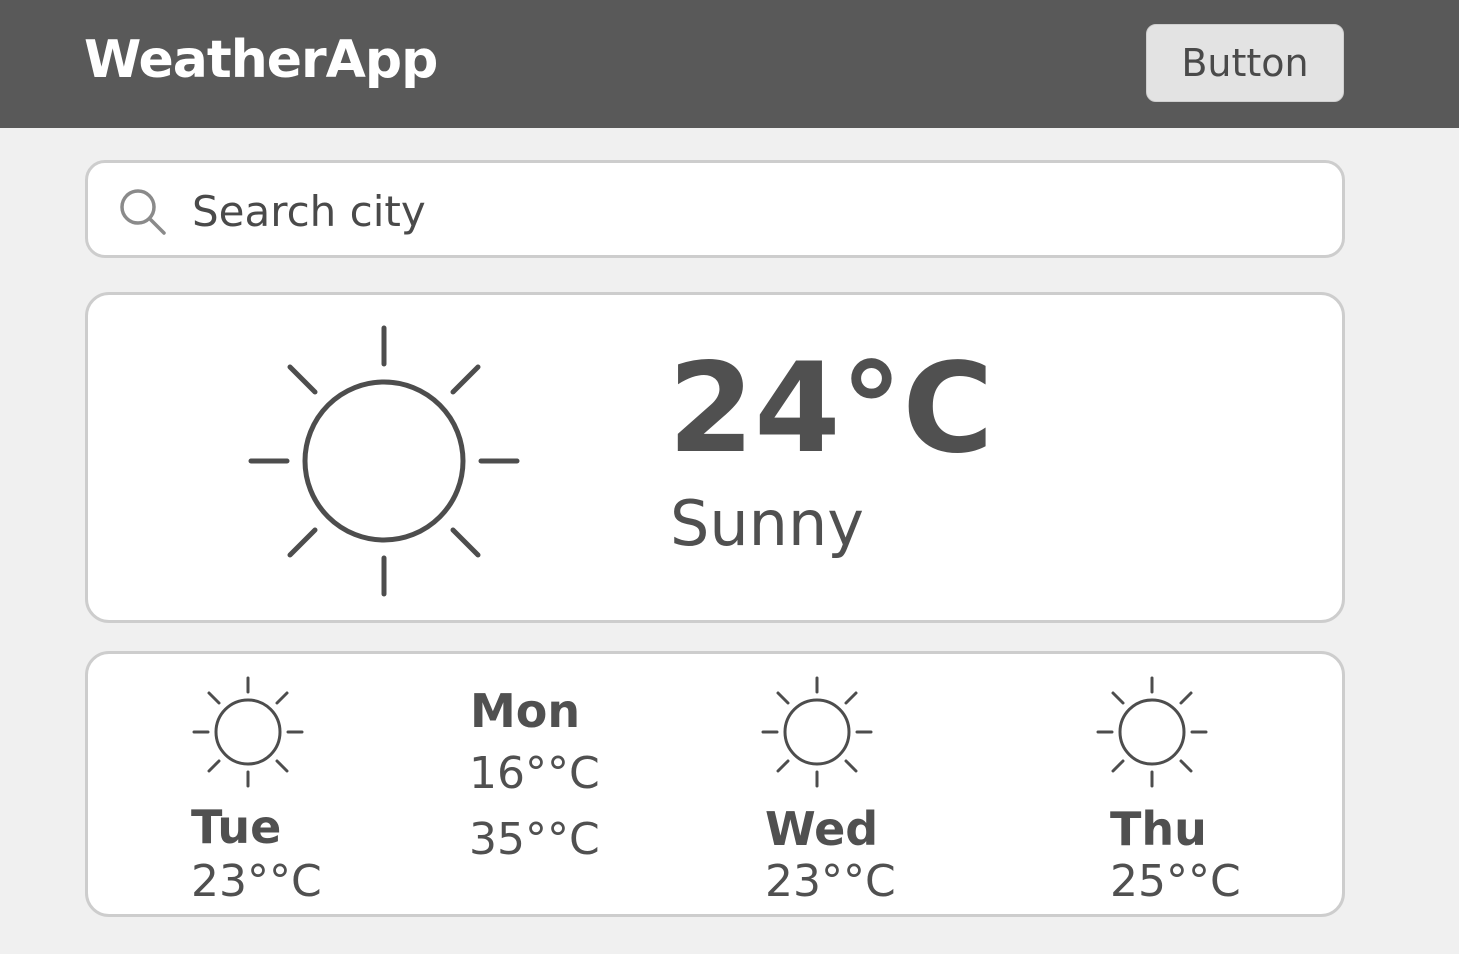 The height and width of the screenshot is (954, 1459). What do you see at coordinates (1158, 829) in the screenshot?
I see `forecast-day-label: Thu` at bounding box center [1158, 829].